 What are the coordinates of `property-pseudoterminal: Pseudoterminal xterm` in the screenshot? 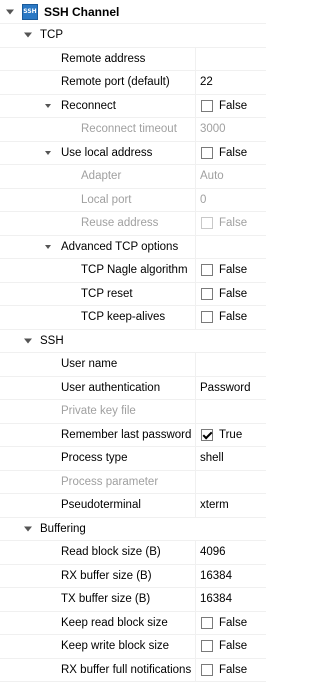 It's located at (133, 506).